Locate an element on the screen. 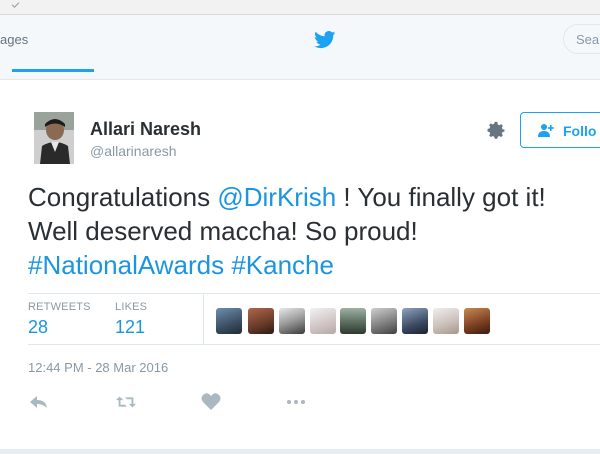 Image resolution: width=600 pixels, height=454 pixels. tweet-actions is located at coordinates (178, 402).